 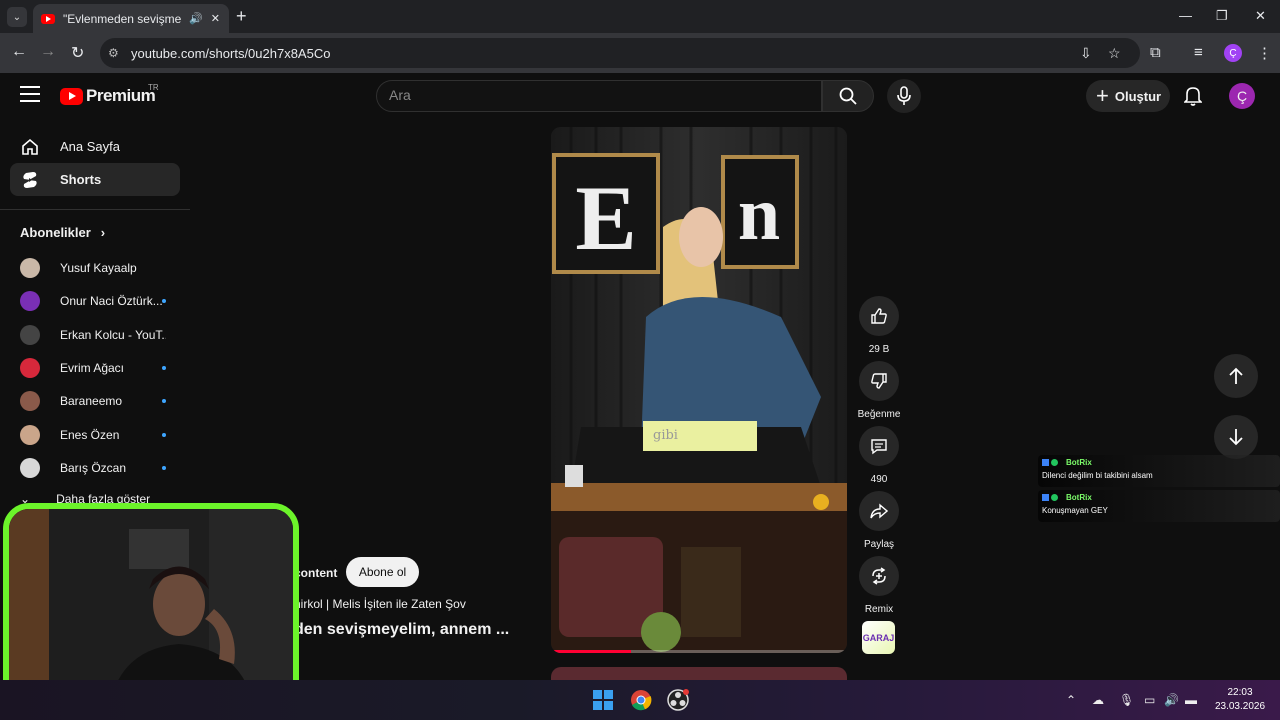 What do you see at coordinates (17, 17) in the screenshot?
I see `tab-search-button: ⌄` at bounding box center [17, 17].